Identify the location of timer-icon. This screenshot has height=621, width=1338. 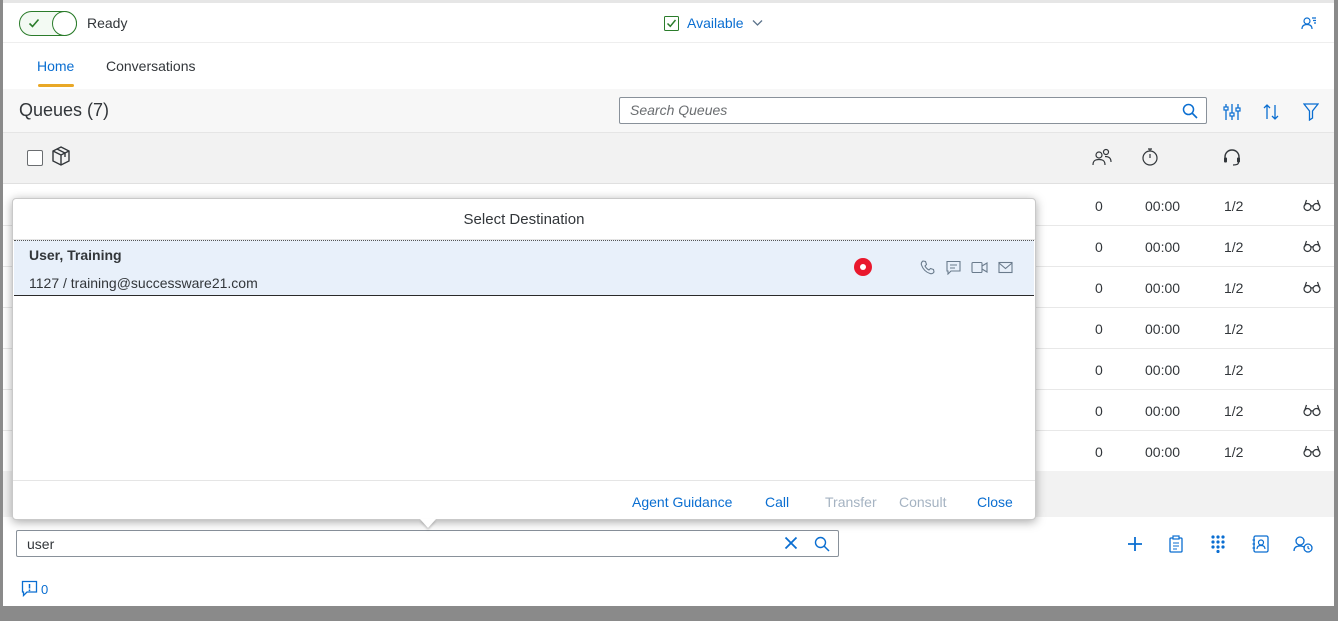
(1150, 157).